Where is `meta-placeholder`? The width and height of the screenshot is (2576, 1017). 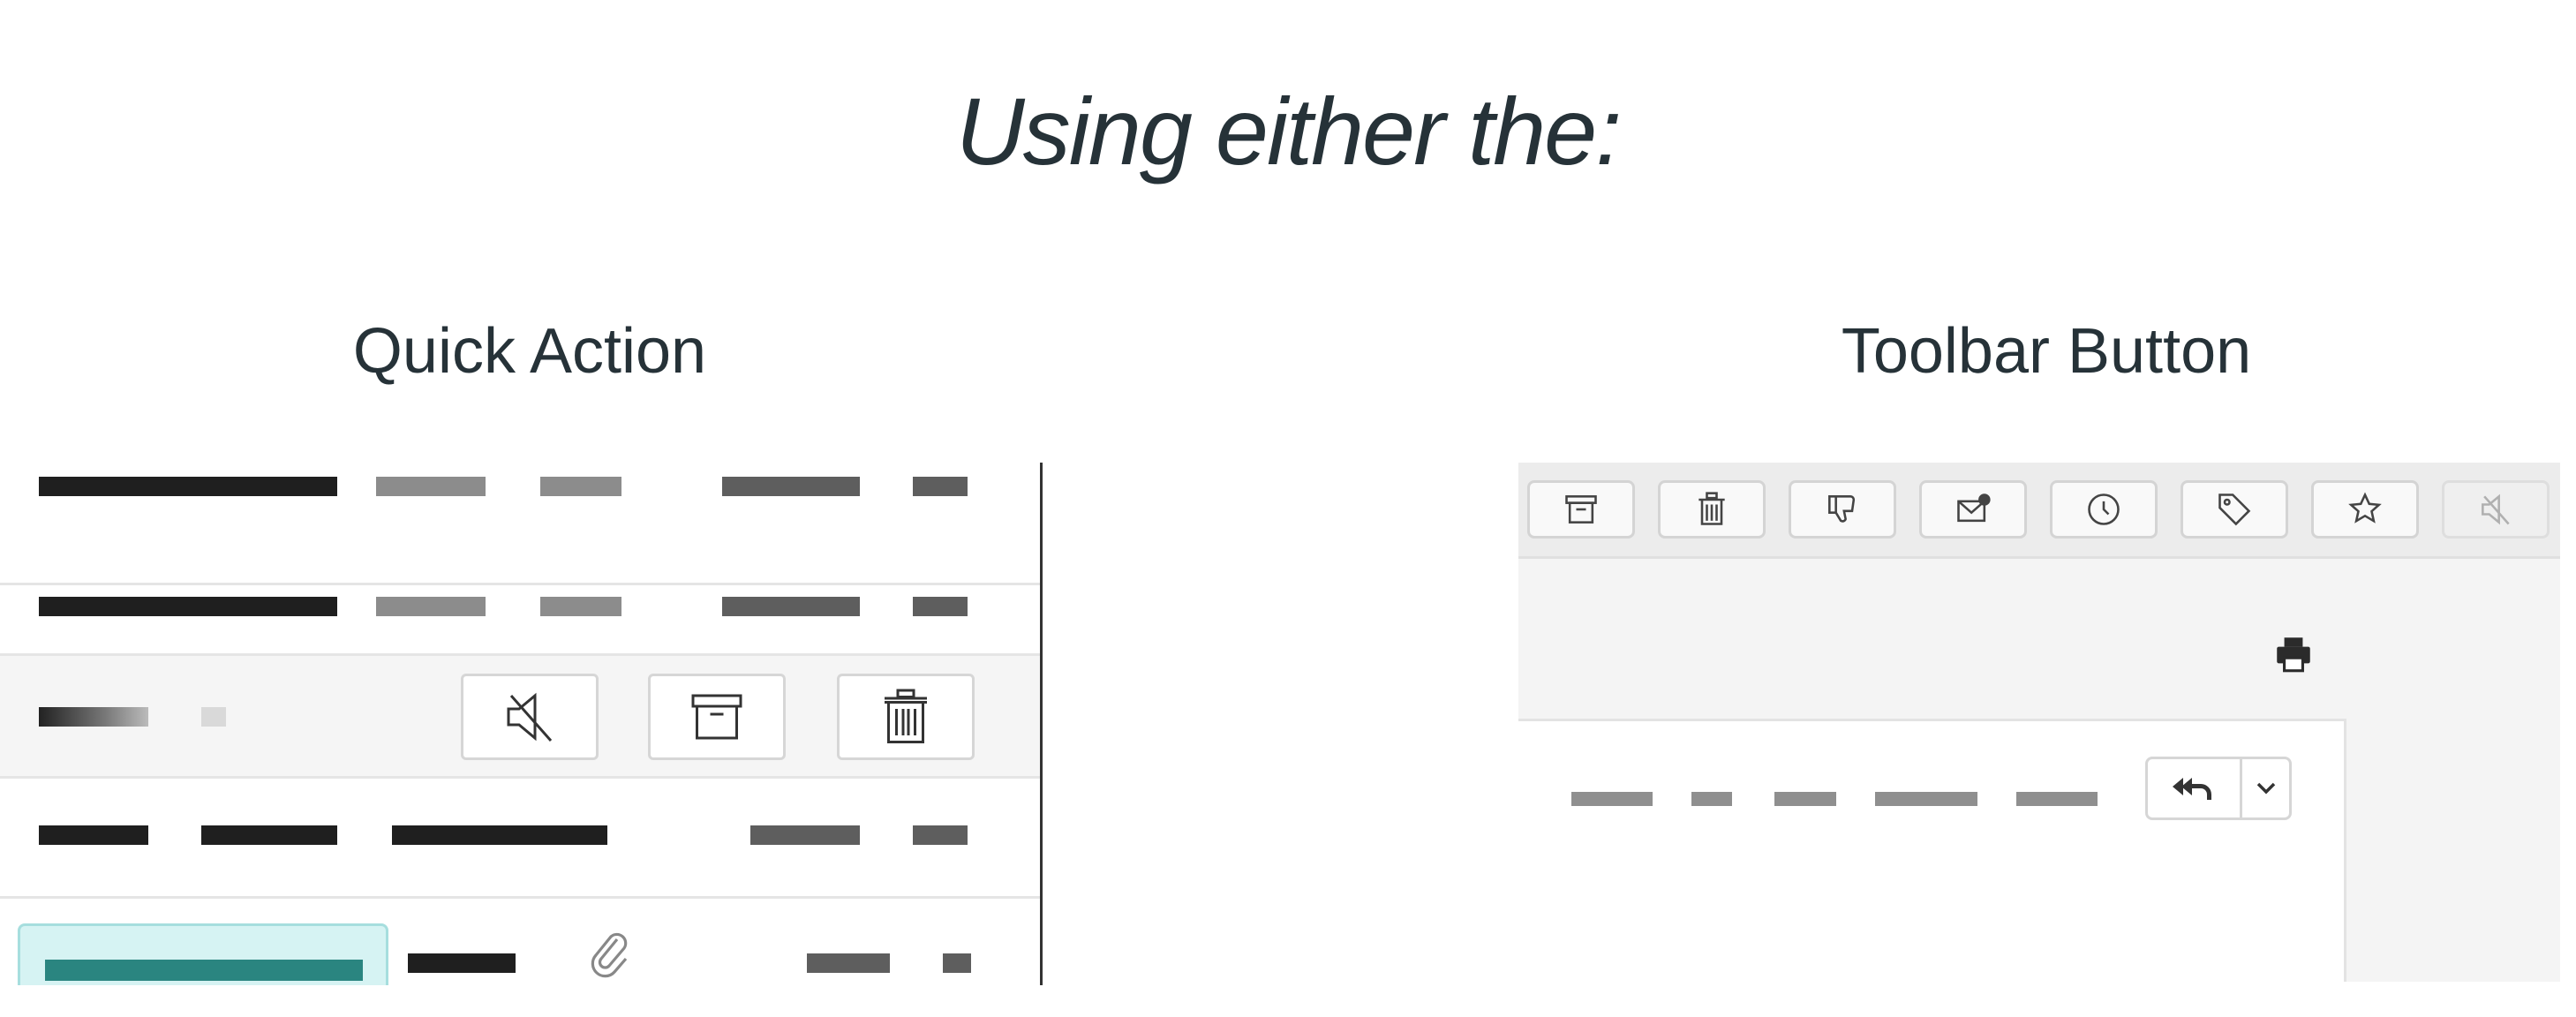
meta-placeholder is located at coordinates (2057, 799).